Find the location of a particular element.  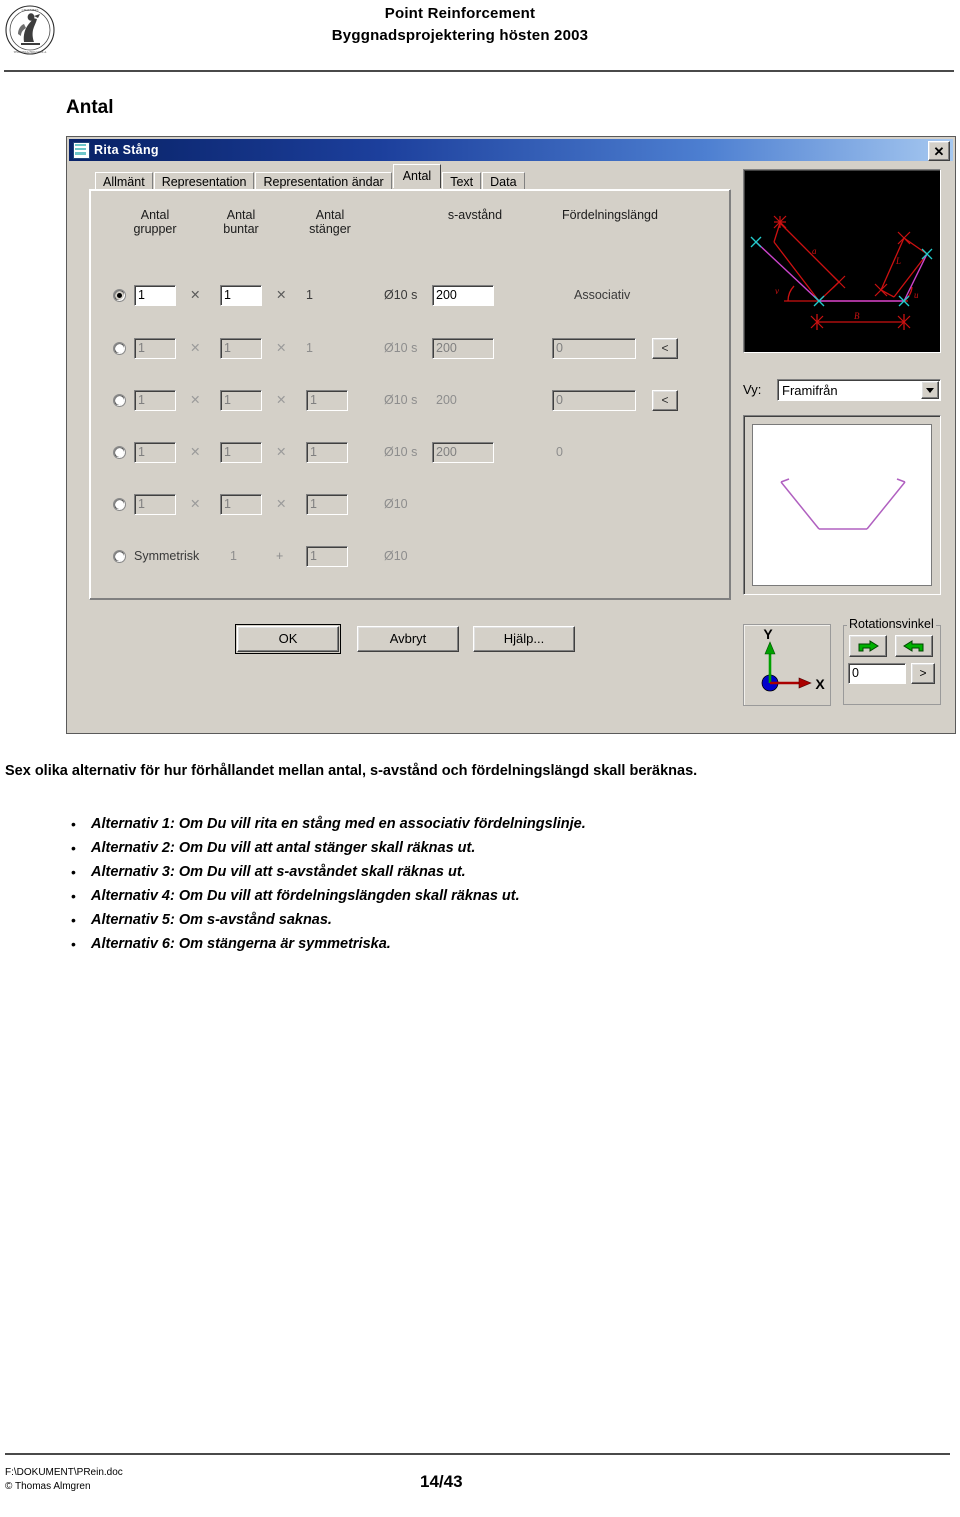

row2-fordelningslangd-input: 0 is located at coordinates (594, 348).